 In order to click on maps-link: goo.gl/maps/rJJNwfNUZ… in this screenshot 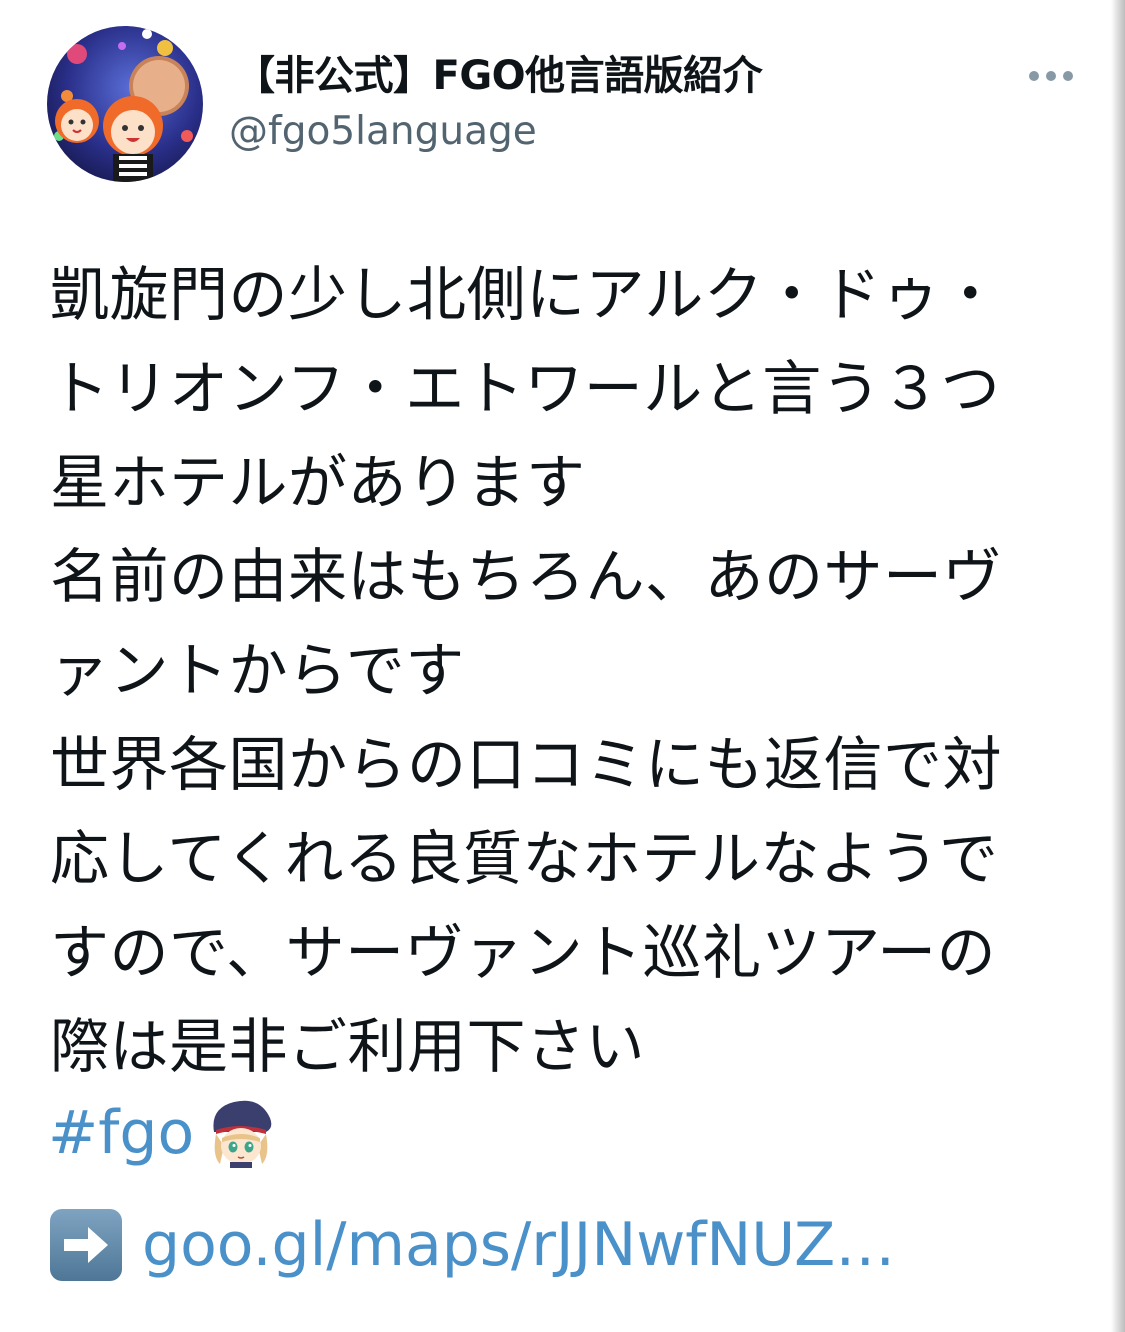, I will do `click(518, 1245)`.